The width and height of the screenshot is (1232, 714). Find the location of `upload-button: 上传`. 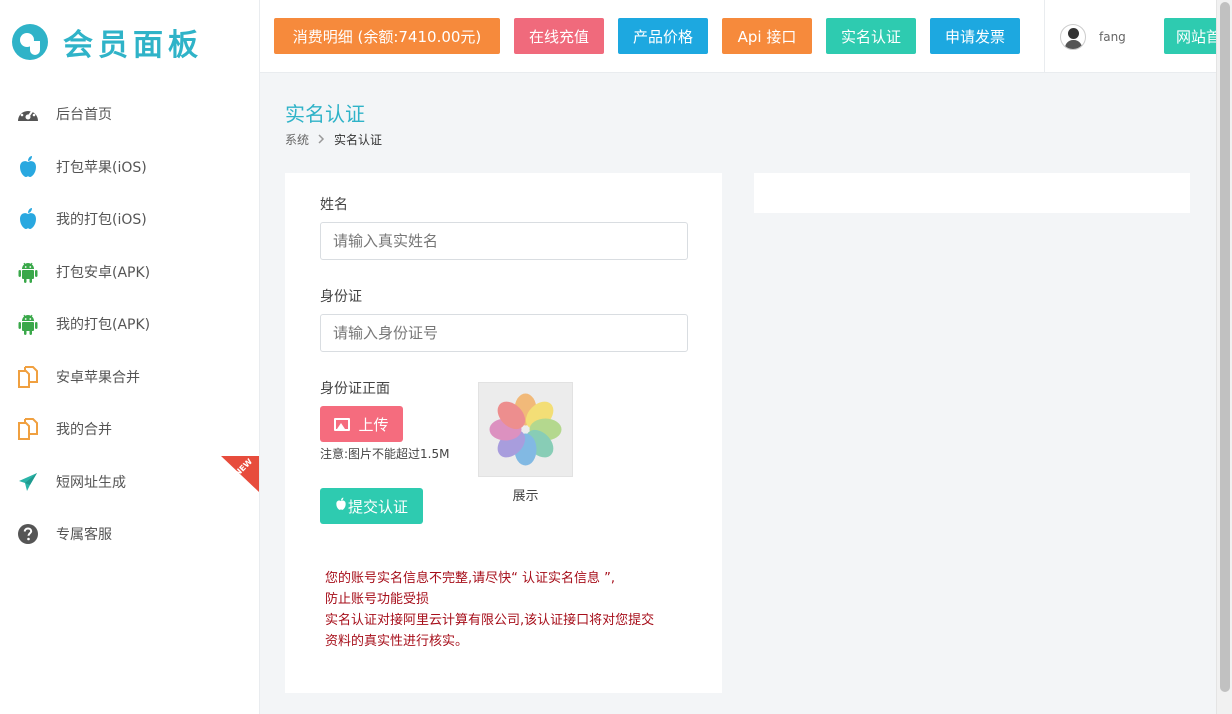

upload-button: 上传 is located at coordinates (361, 424).